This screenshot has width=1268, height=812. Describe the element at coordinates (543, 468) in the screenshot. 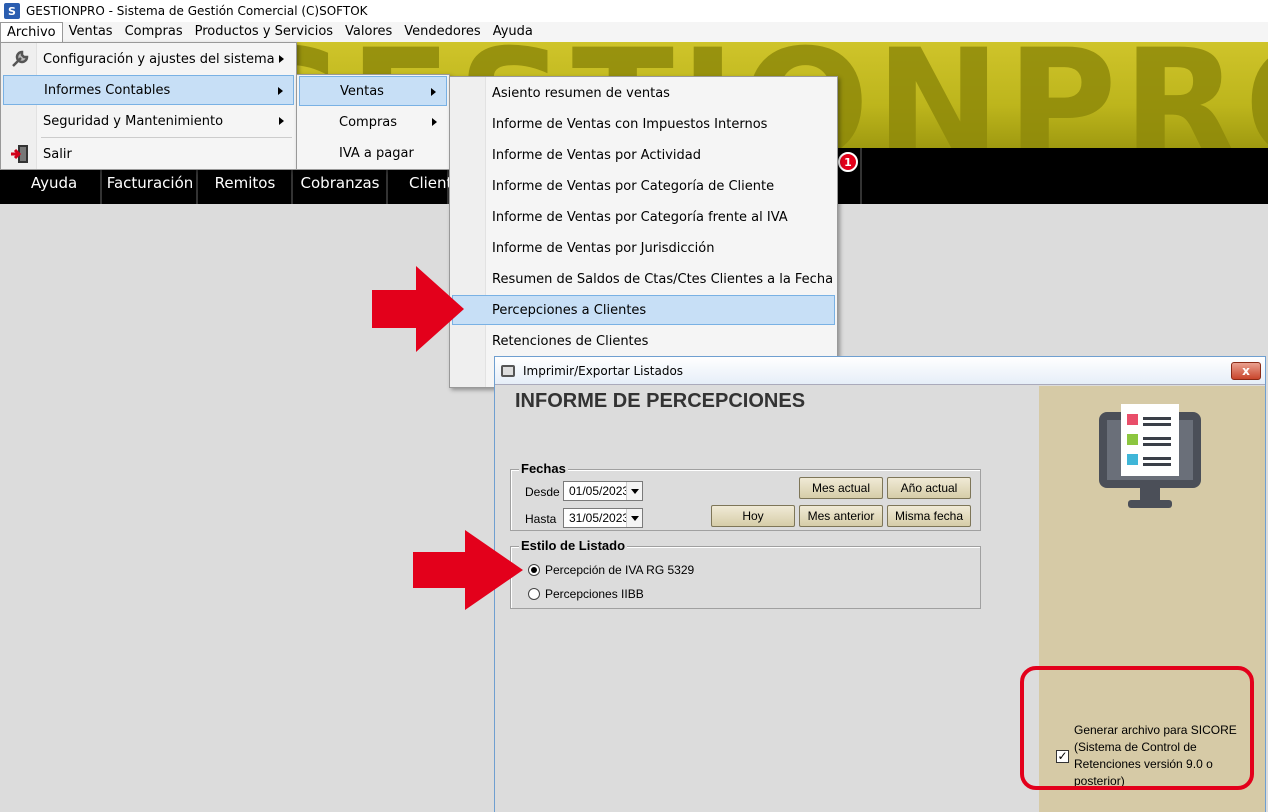

I see `fechas-group-title: Fechas` at that location.